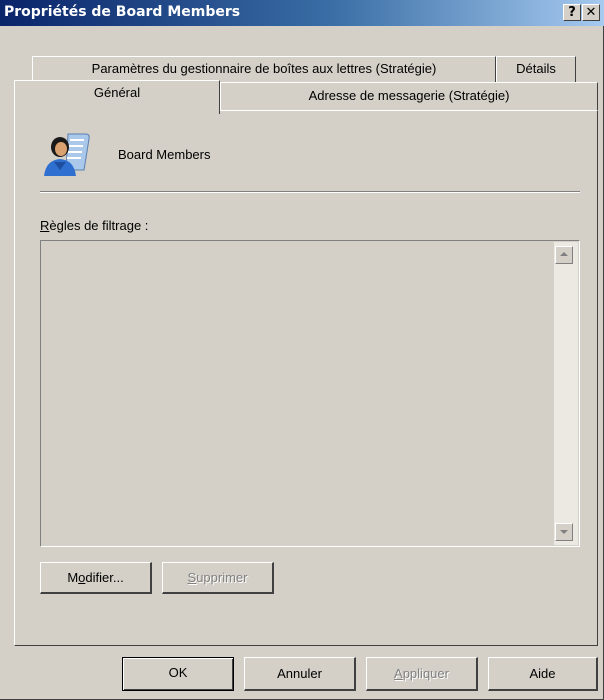 The width and height of the screenshot is (604, 700). Describe the element at coordinates (310, 192) in the screenshot. I see `separator` at that location.